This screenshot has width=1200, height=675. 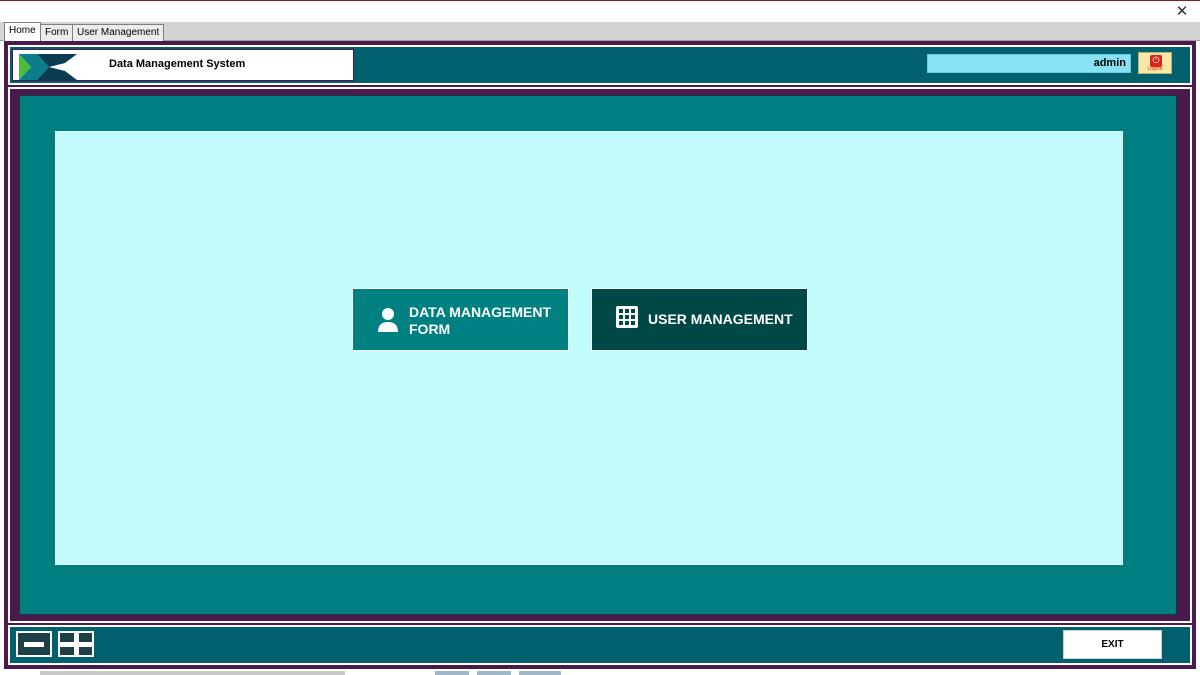 I want to click on minus-icon, so click(x=34, y=644).